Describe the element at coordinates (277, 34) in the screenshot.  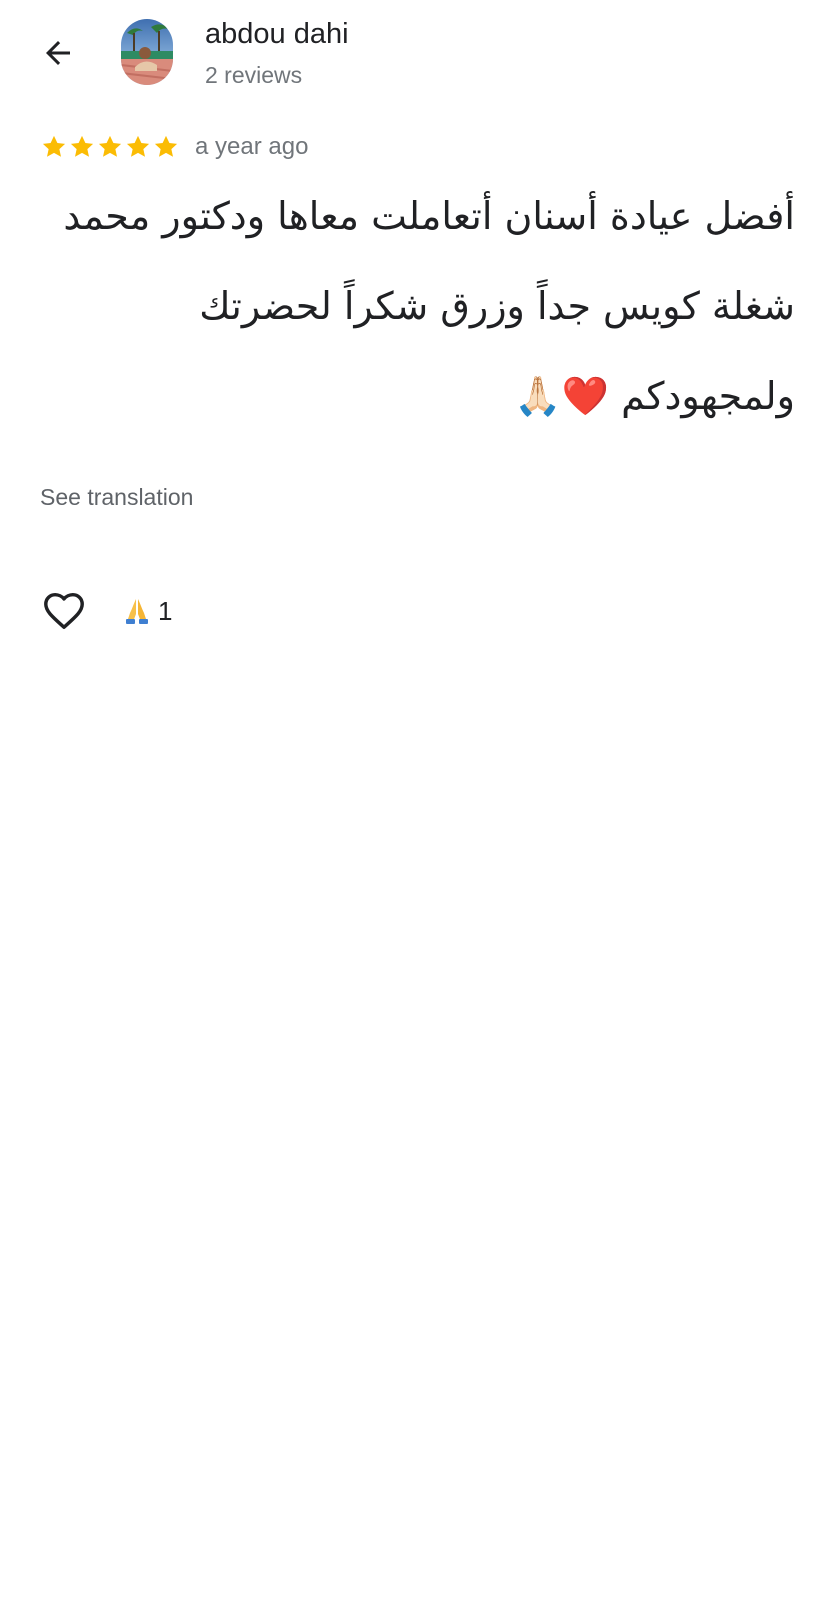
I see `author-name: abdou dahi` at that location.